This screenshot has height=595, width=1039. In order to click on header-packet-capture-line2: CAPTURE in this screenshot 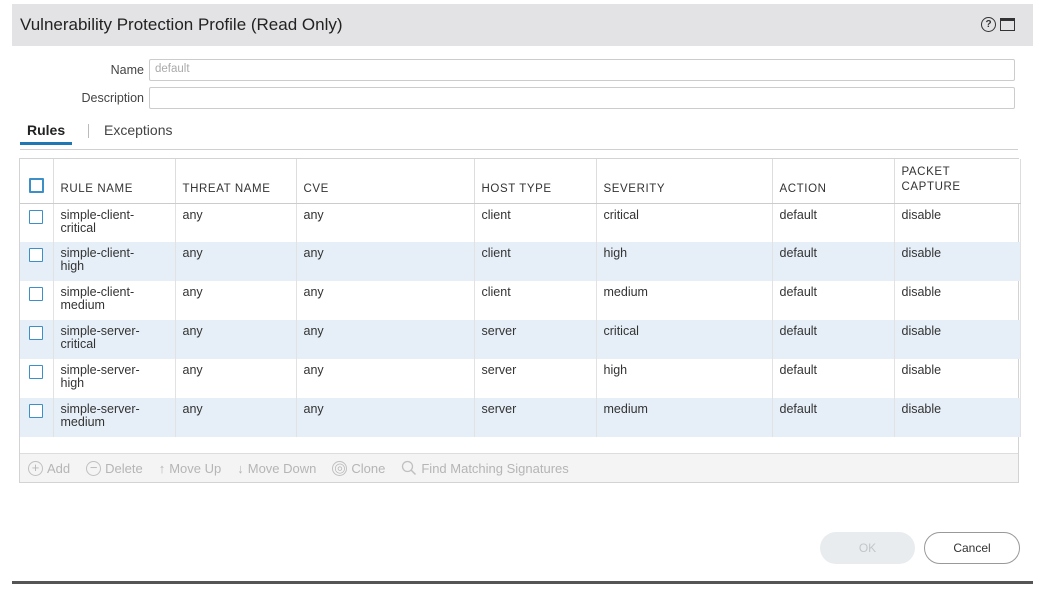, I will do `click(931, 186)`.